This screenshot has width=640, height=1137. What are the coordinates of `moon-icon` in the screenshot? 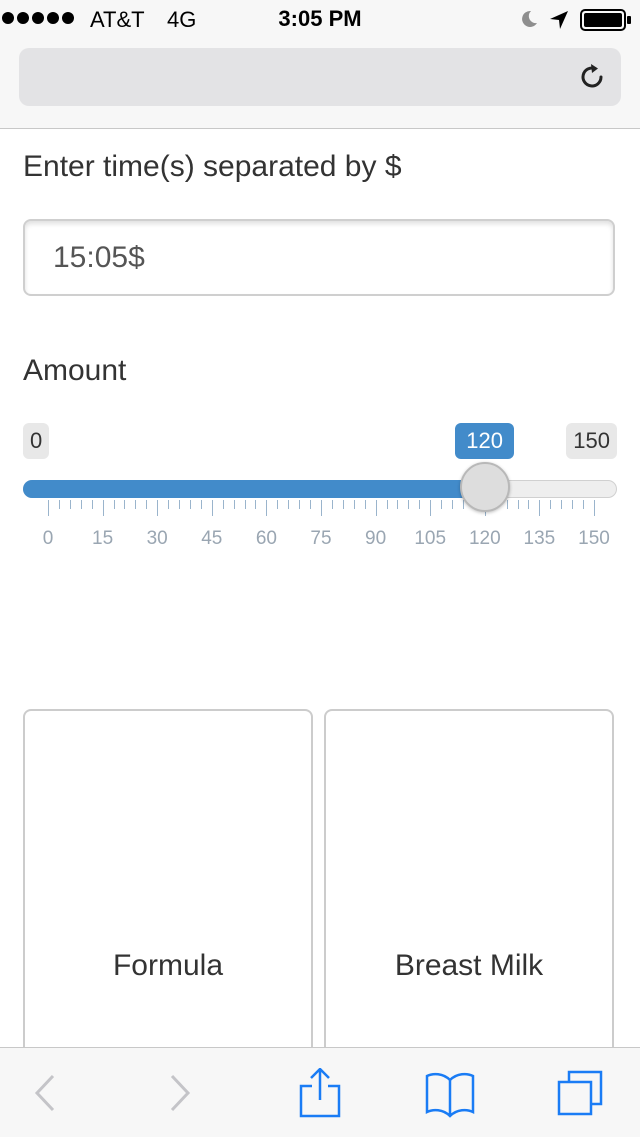 It's located at (529, 18).